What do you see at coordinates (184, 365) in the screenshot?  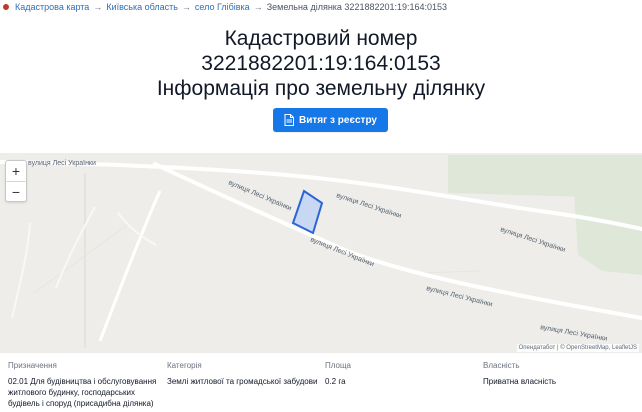 I see `category-label: Категорія` at bounding box center [184, 365].